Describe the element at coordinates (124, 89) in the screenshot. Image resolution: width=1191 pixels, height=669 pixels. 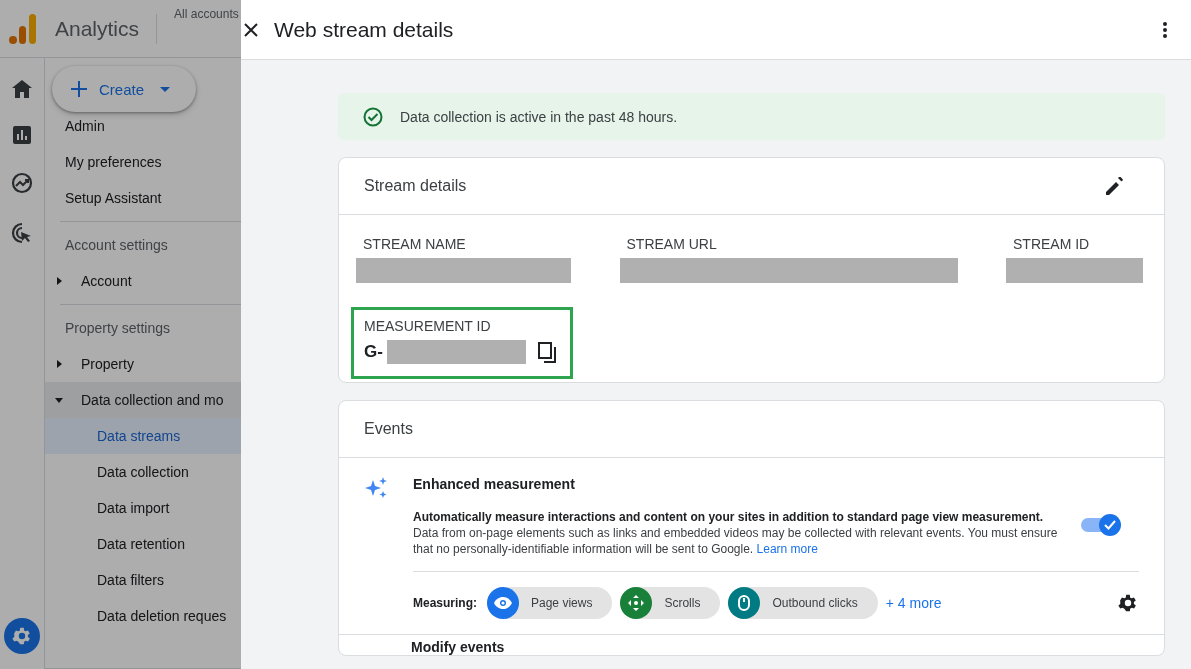
I see `create-button: Create` at that location.